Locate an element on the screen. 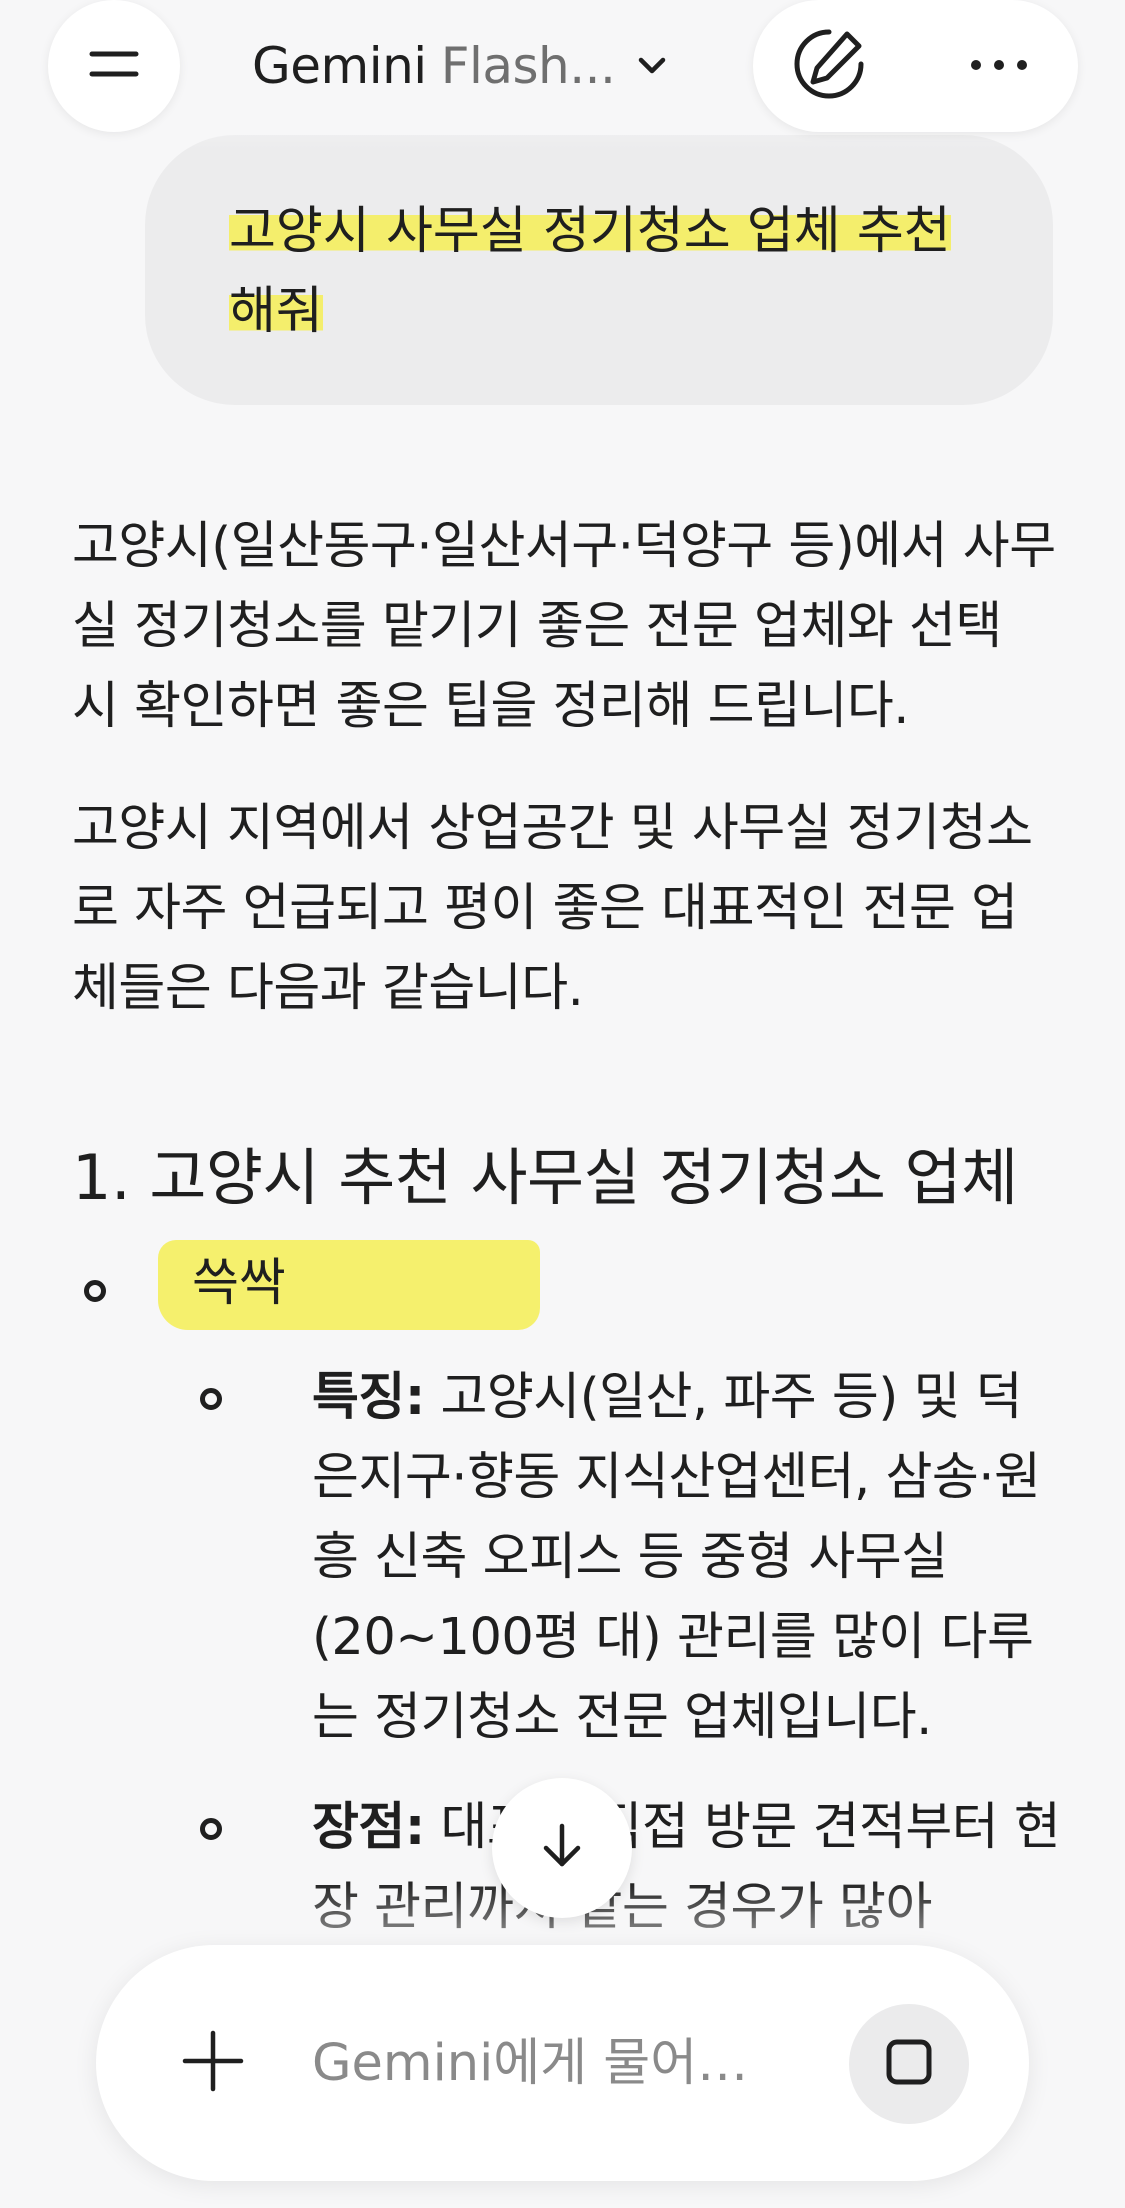 The height and width of the screenshot is (2208, 1125). more-options-button is located at coordinates (999, 66).